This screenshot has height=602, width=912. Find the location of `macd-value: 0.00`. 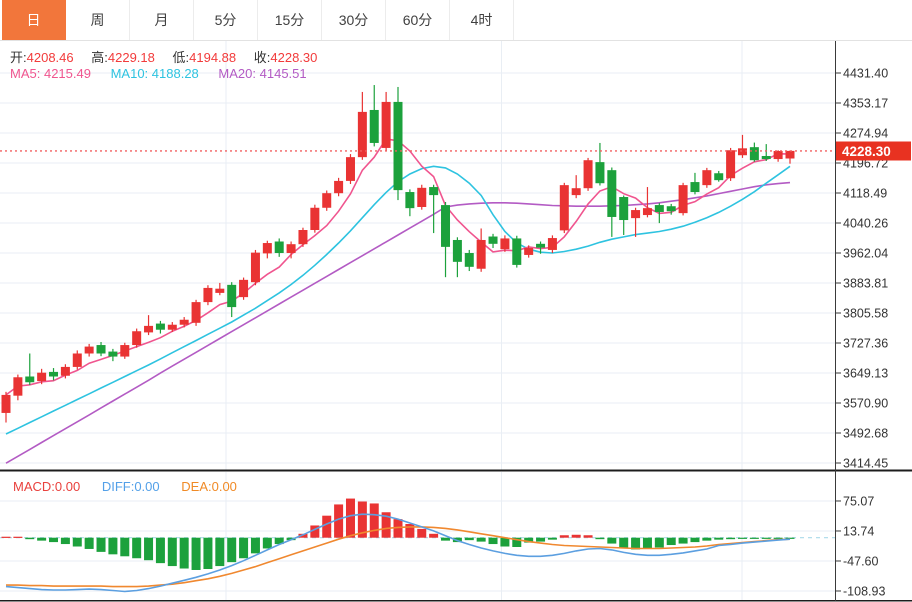

macd-value: 0.00 is located at coordinates (67, 486).